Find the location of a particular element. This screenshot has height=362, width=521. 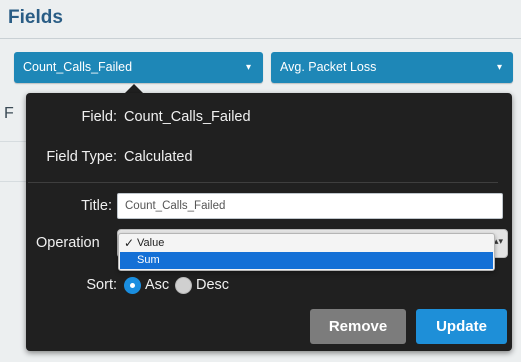

field-value: Count_Calls_Failed is located at coordinates (187, 117).